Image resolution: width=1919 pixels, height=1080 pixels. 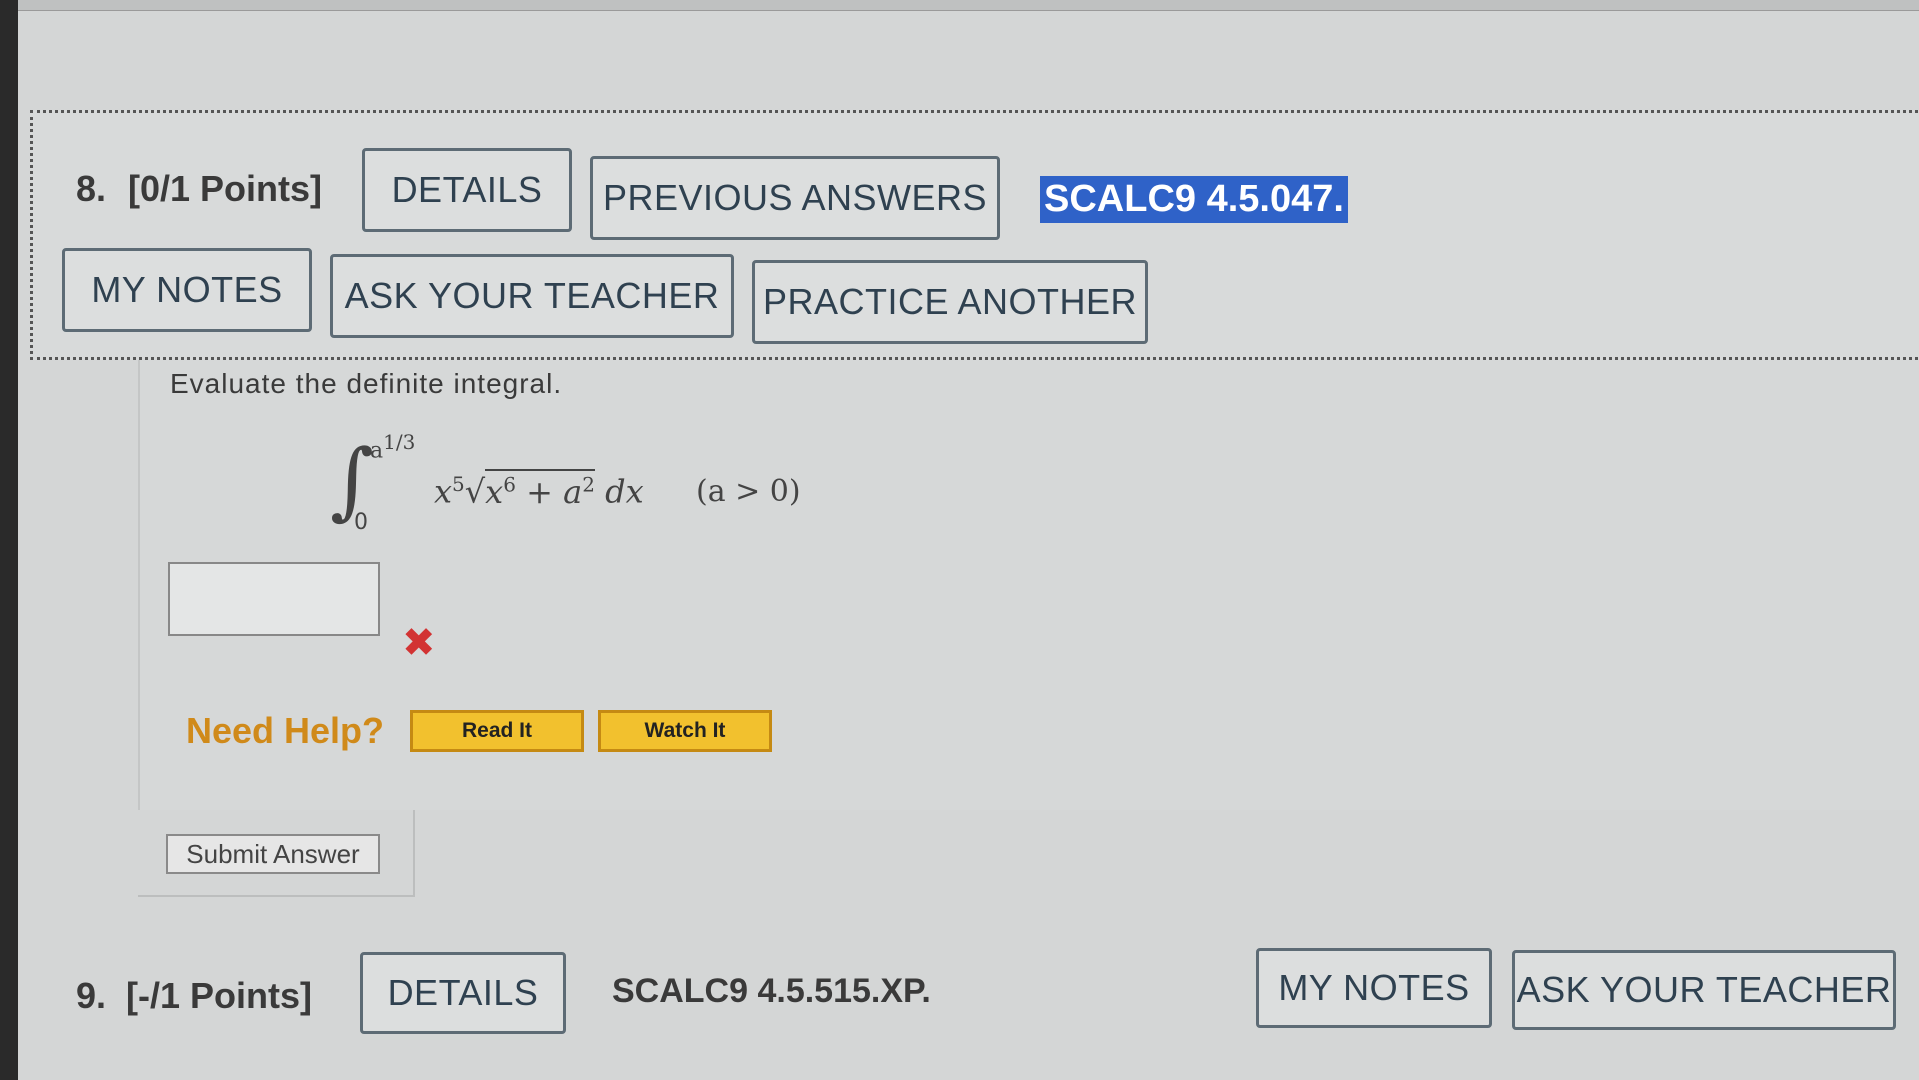 What do you see at coordinates (458, 484) in the screenshot?
I see `integrand-x-exponent: 5` at bounding box center [458, 484].